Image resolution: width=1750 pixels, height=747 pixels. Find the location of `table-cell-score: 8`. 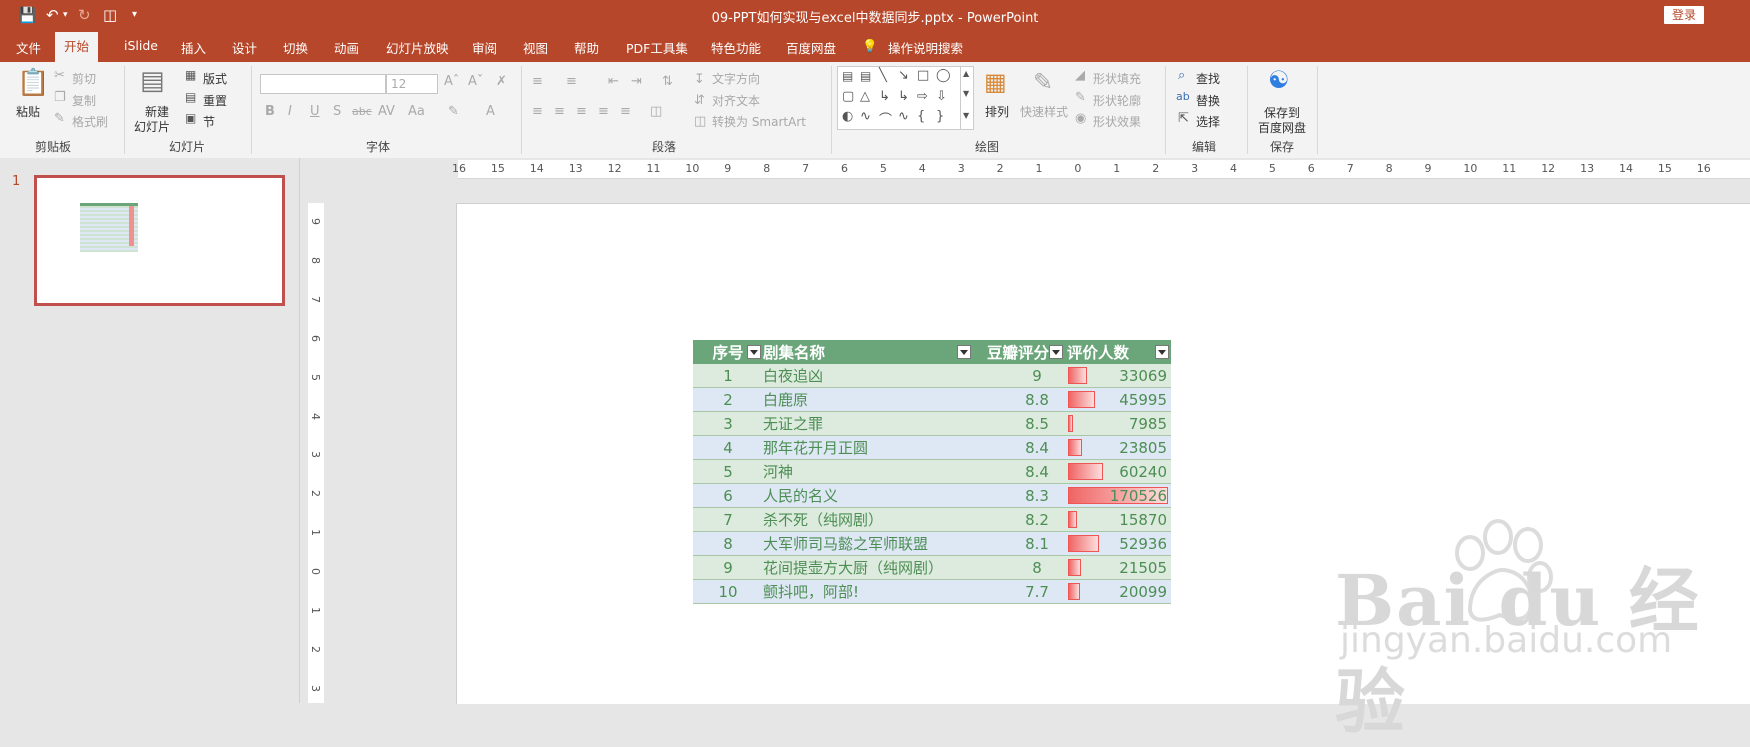

table-cell-score: 8 is located at coordinates (1019, 567).